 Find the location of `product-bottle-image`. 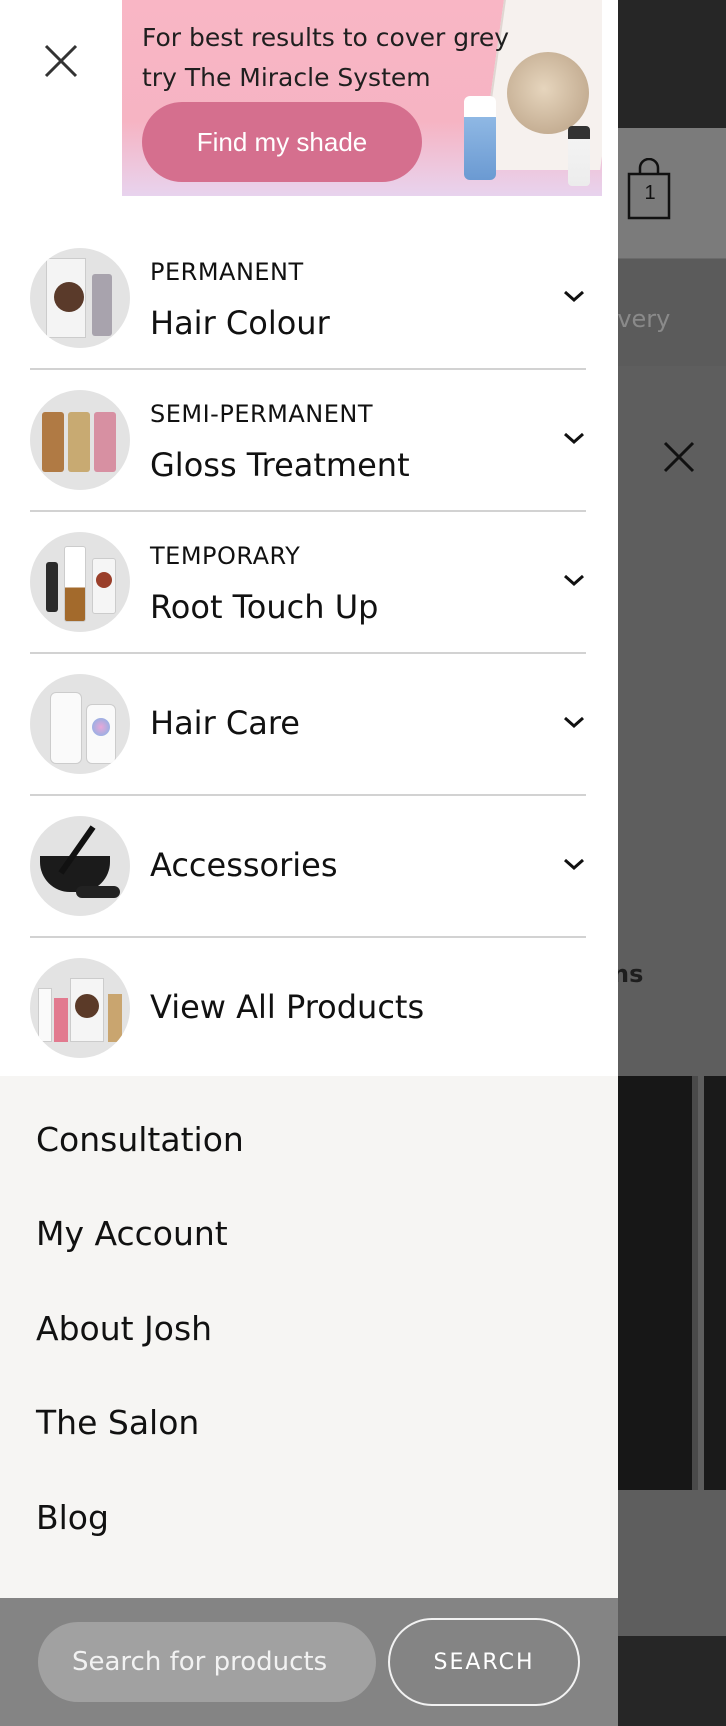

product-bottle-image is located at coordinates (579, 156).